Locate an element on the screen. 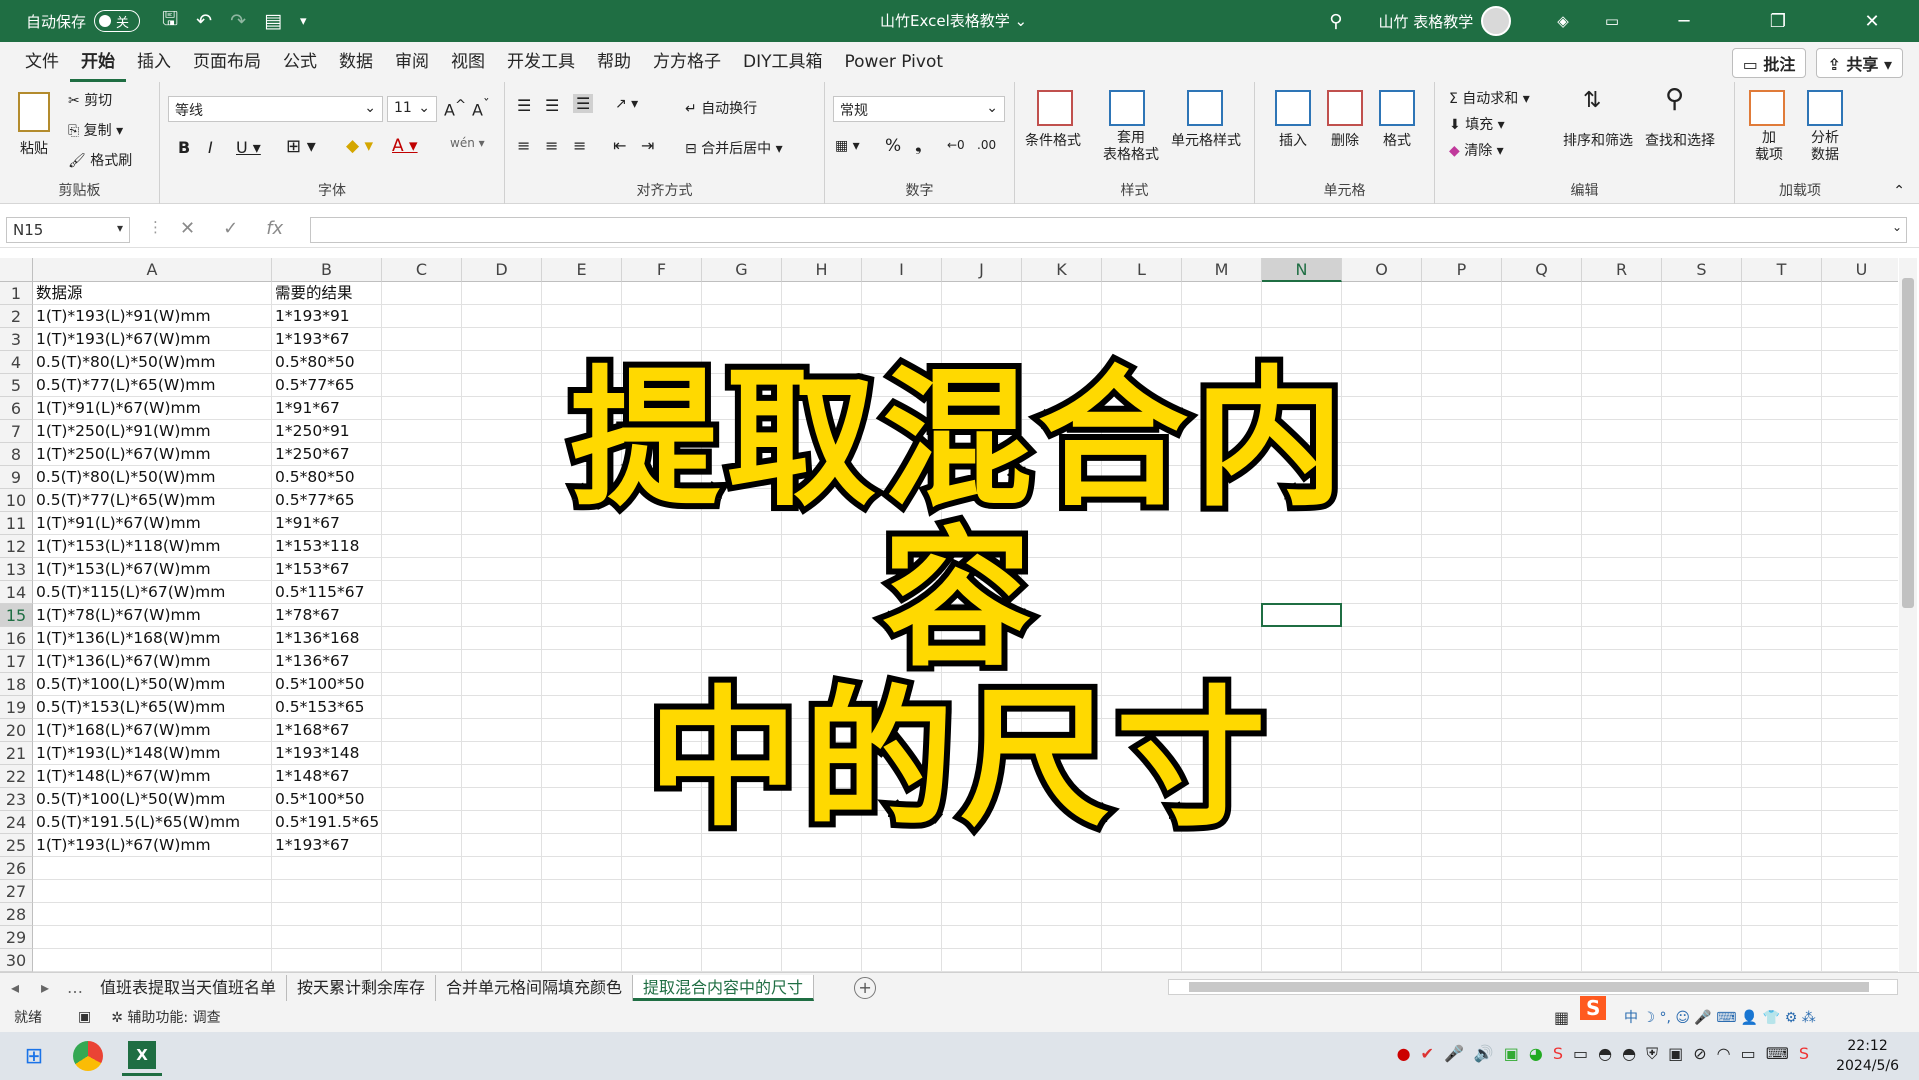  row-header: 12 is located at coordinates (16, 546).